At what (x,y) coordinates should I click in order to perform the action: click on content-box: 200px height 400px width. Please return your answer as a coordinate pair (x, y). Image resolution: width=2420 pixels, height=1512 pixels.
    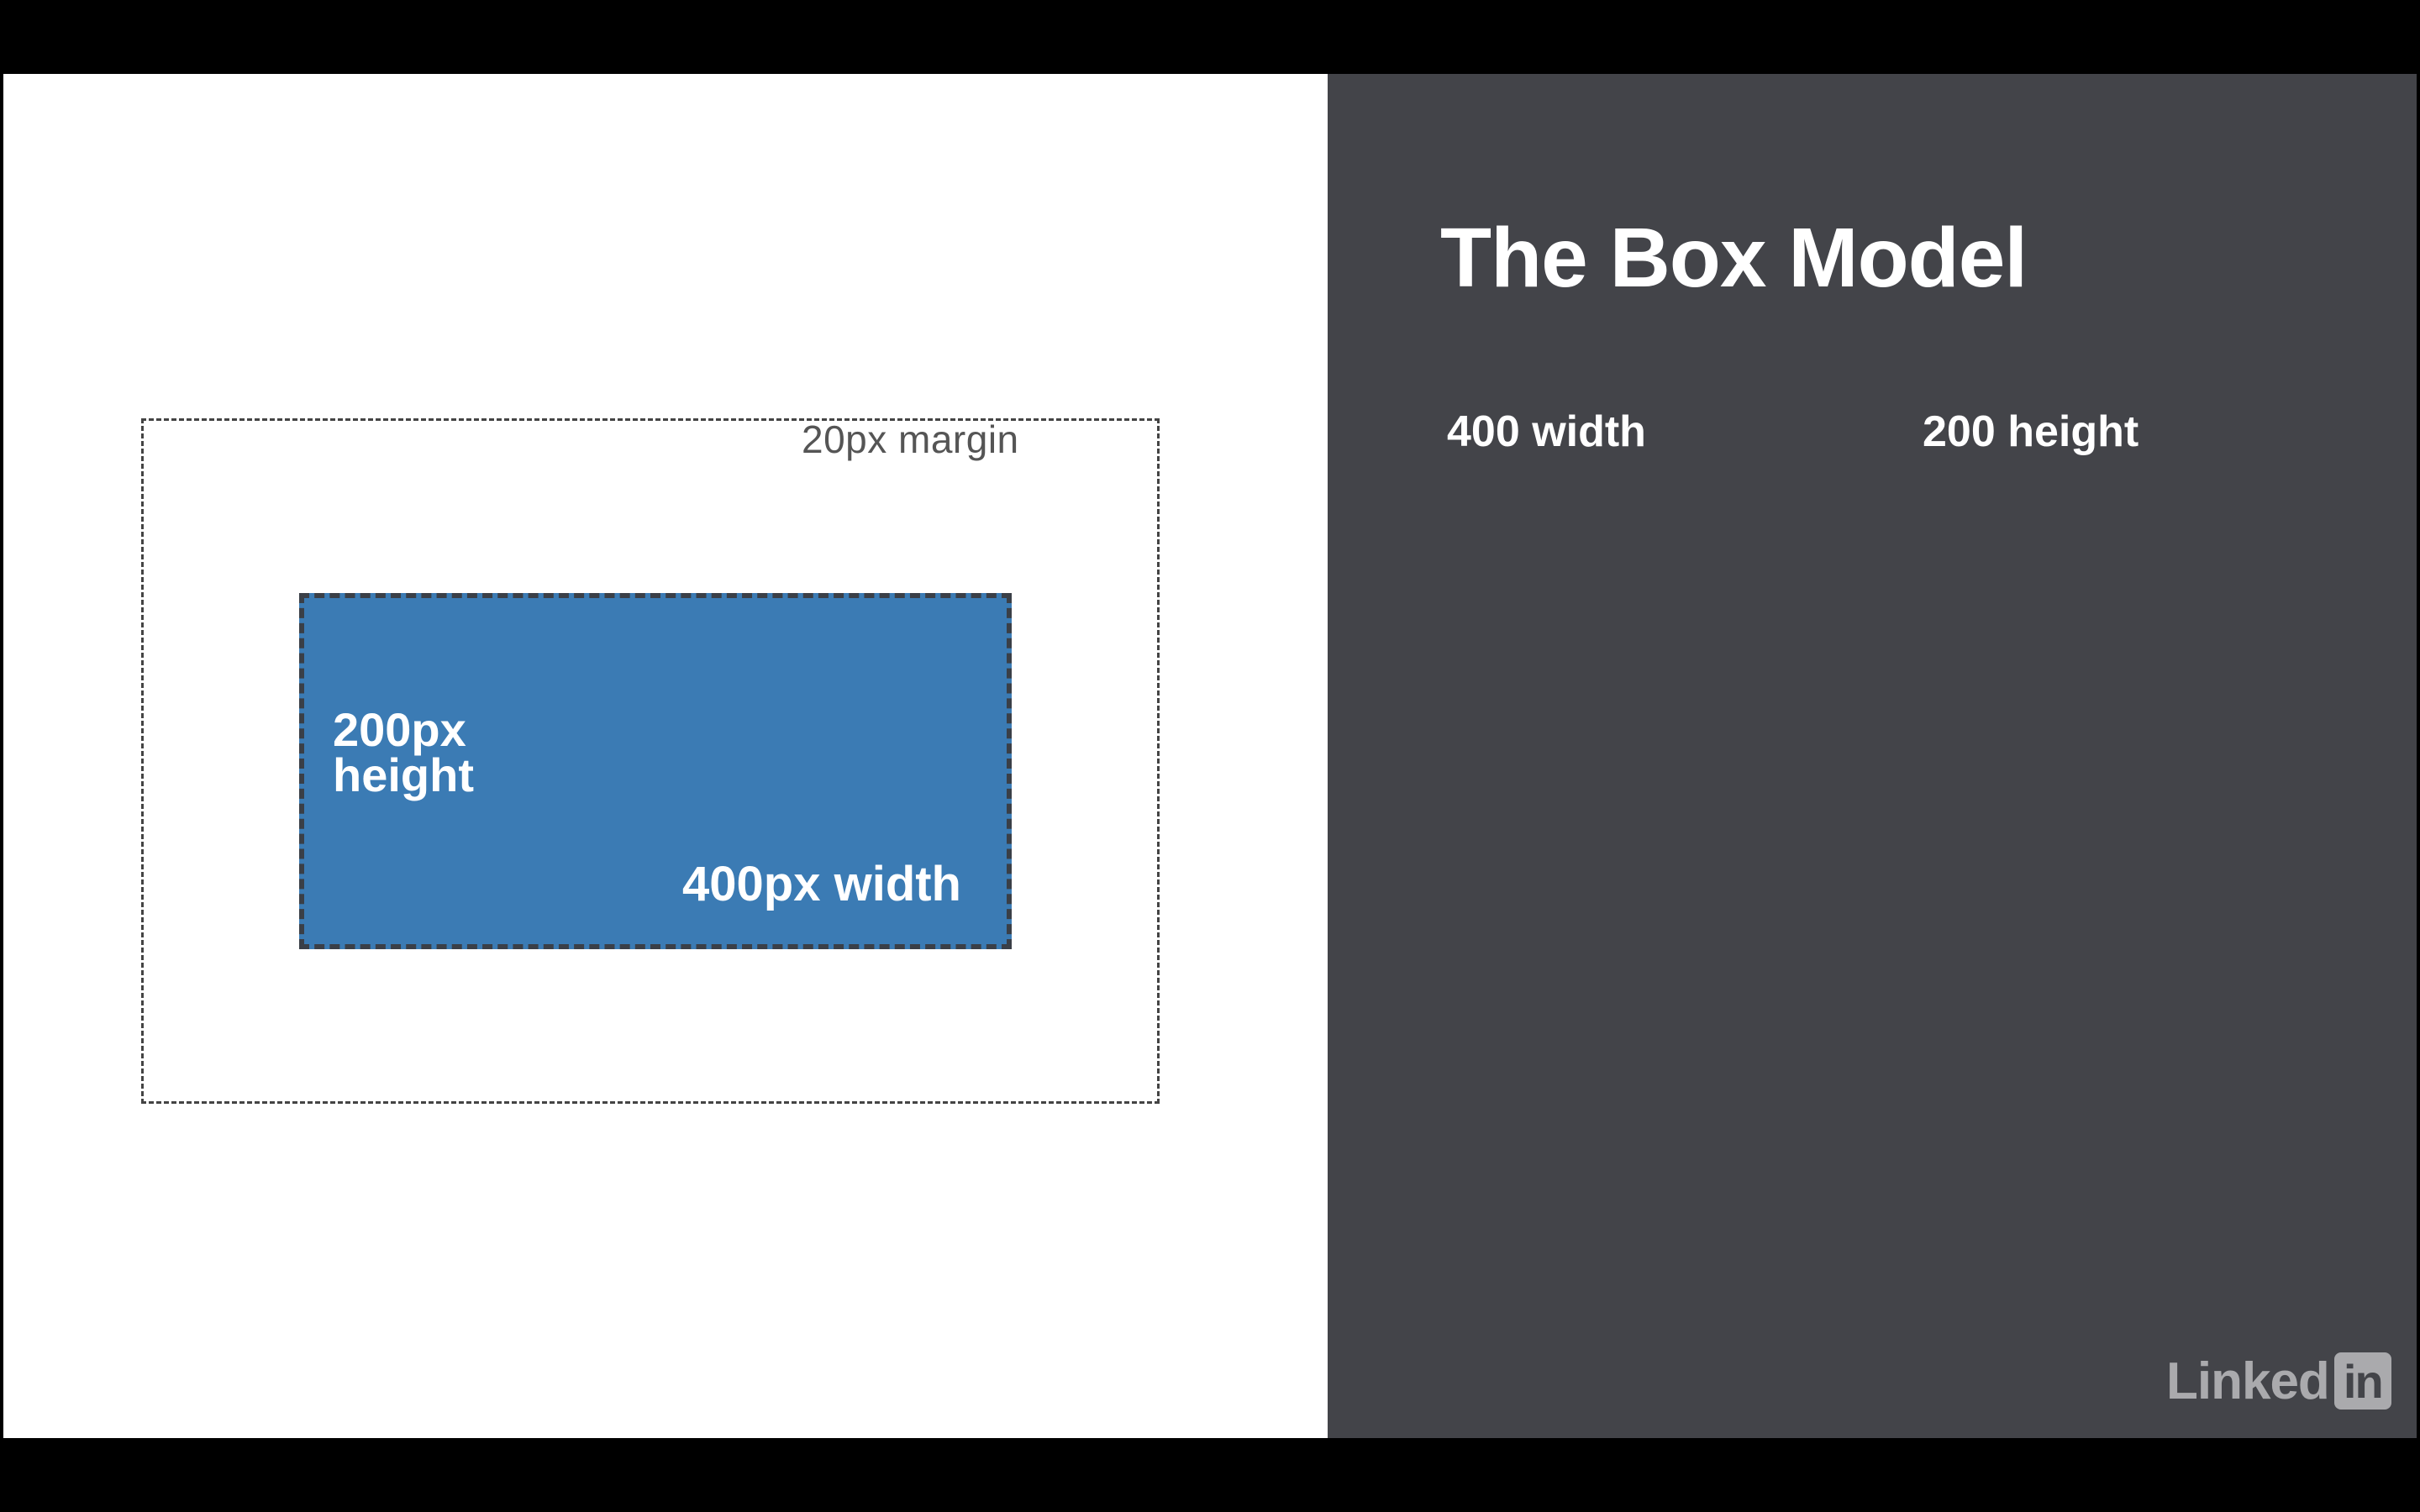
    Looking at the image, I should click on (656, 771).